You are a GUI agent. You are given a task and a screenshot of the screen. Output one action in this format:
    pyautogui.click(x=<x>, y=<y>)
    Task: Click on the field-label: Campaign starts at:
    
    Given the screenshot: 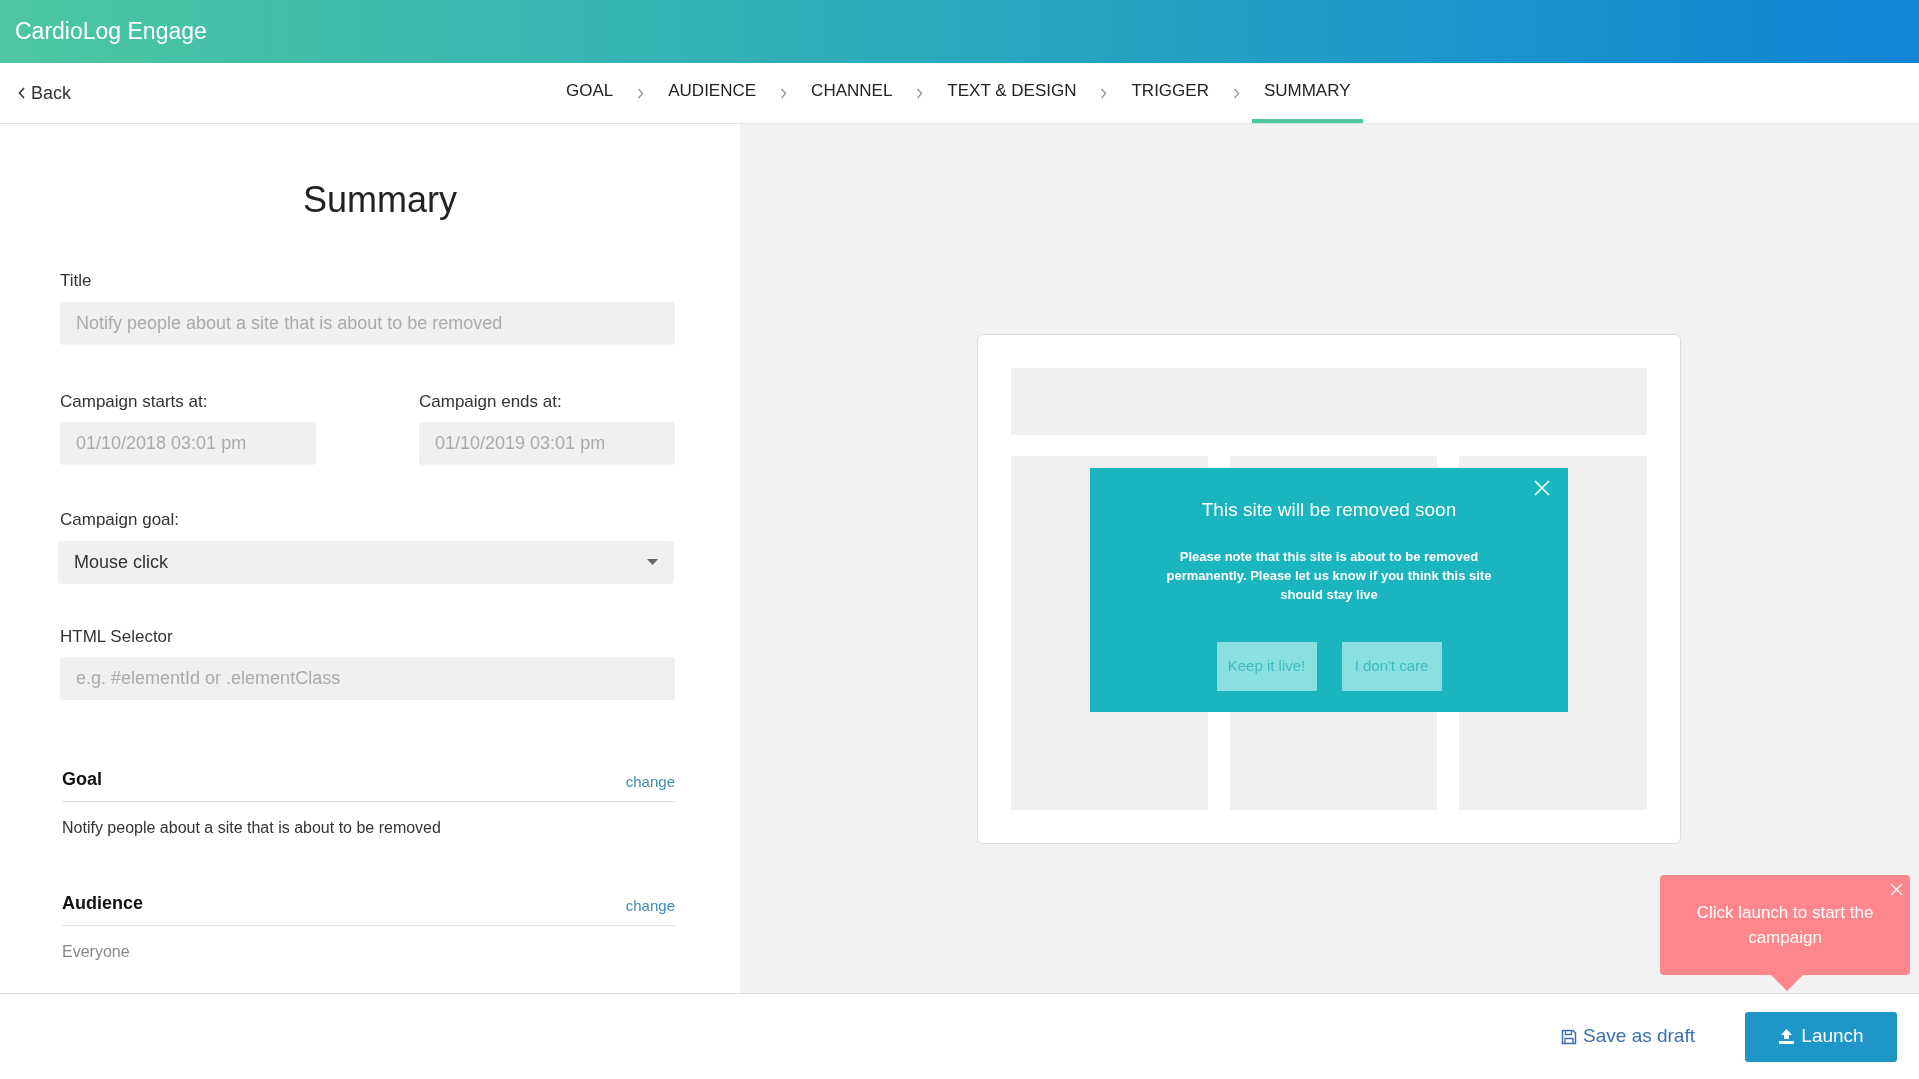 What is the action you would take?
    pyautogui.click(x=134, y=401)
    